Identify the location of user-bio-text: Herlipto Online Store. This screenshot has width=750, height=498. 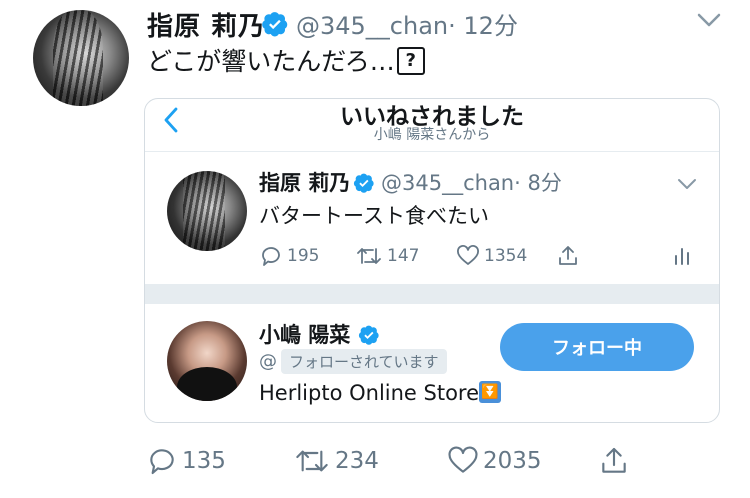
(369, 393).